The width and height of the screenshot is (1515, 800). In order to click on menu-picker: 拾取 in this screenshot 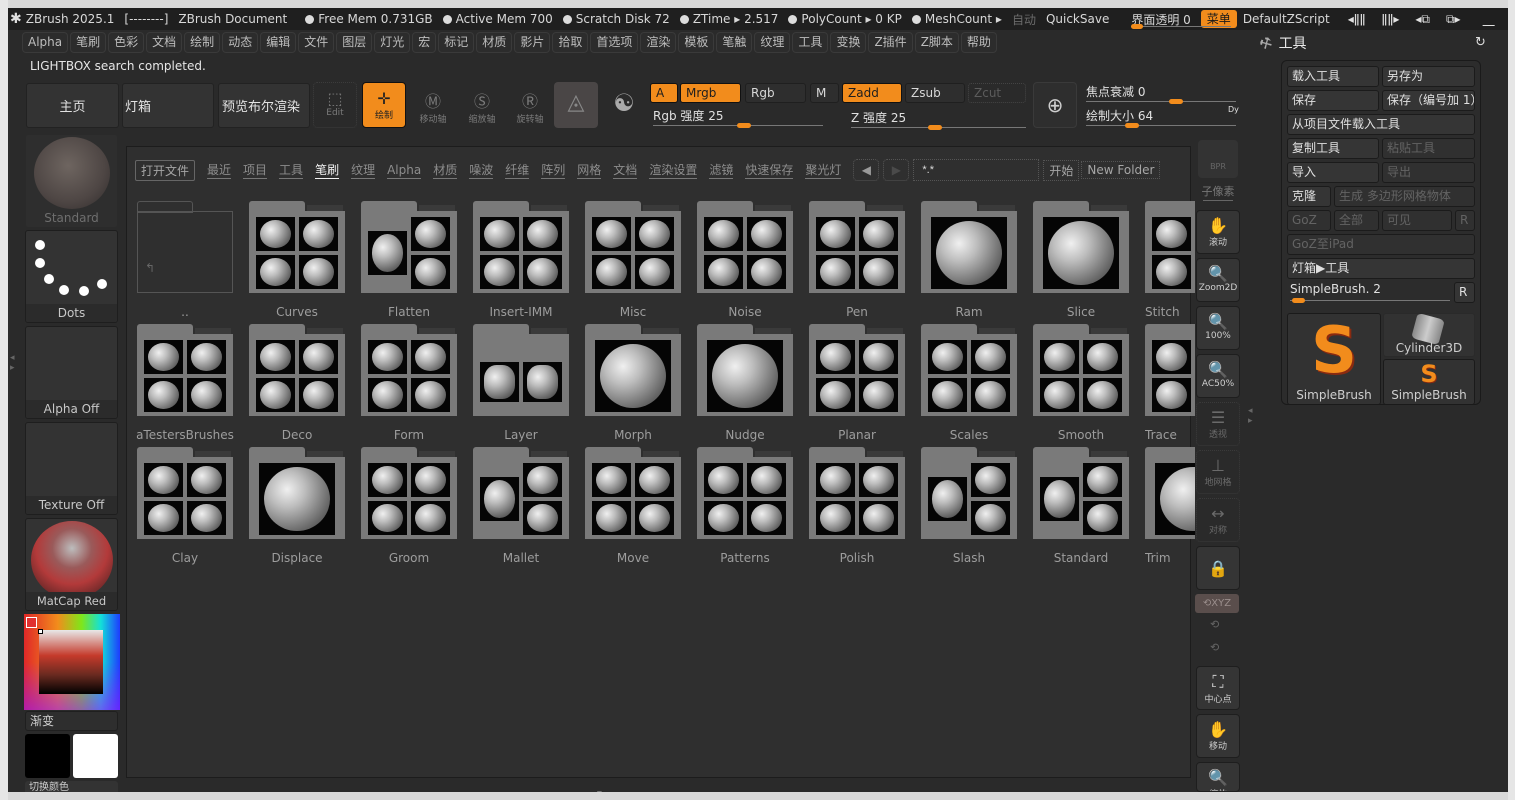, I will do `click(570, 42)`.